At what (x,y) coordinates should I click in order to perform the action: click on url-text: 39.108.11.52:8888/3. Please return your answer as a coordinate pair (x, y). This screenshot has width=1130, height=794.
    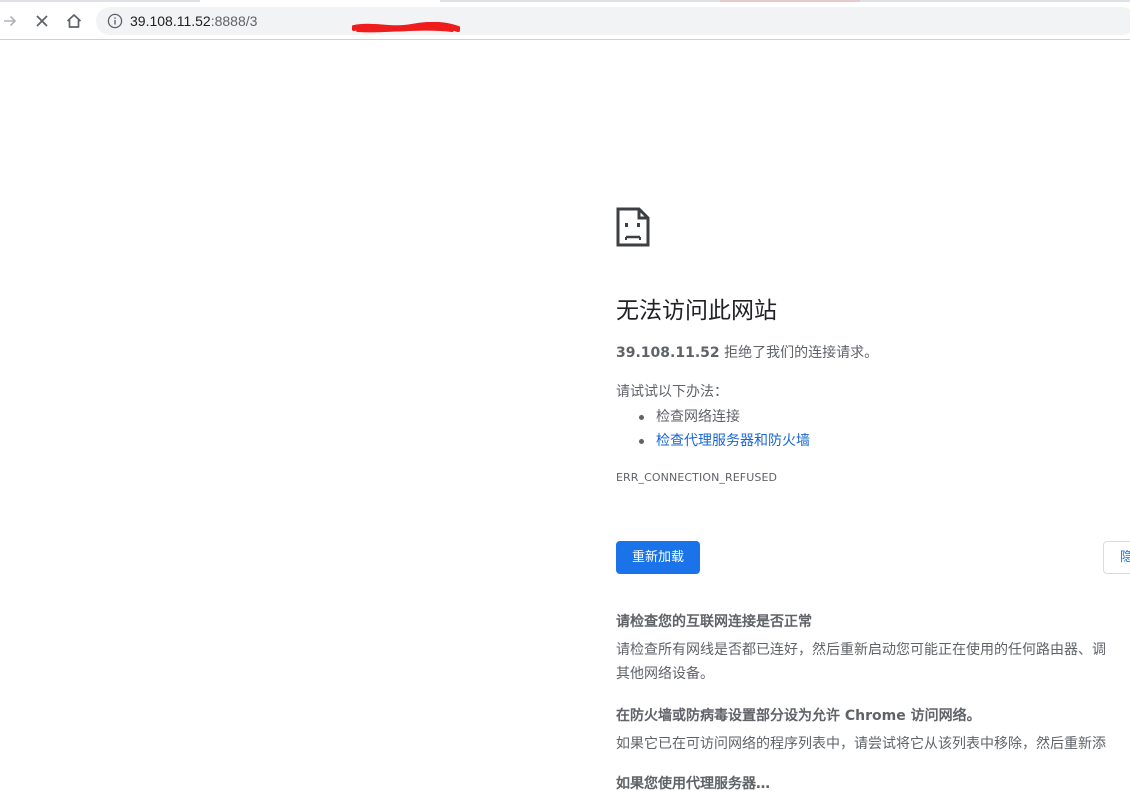
    Looking at the image, I should click on (193, 21).